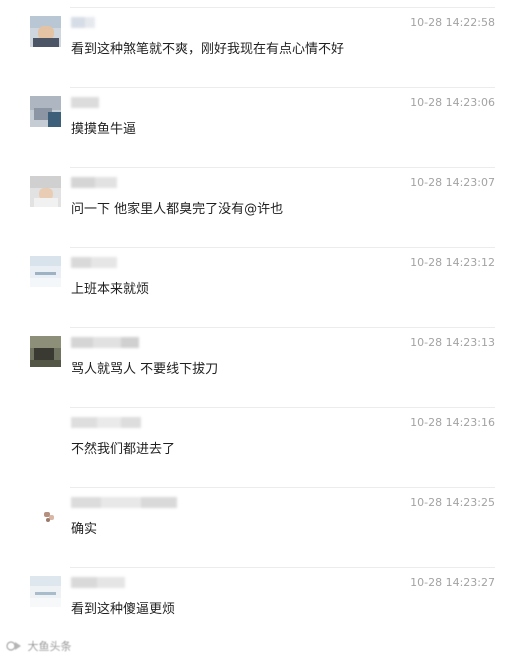  I want to click on comment-timestamp: 10-28 14:23:12, so click(452, 262).